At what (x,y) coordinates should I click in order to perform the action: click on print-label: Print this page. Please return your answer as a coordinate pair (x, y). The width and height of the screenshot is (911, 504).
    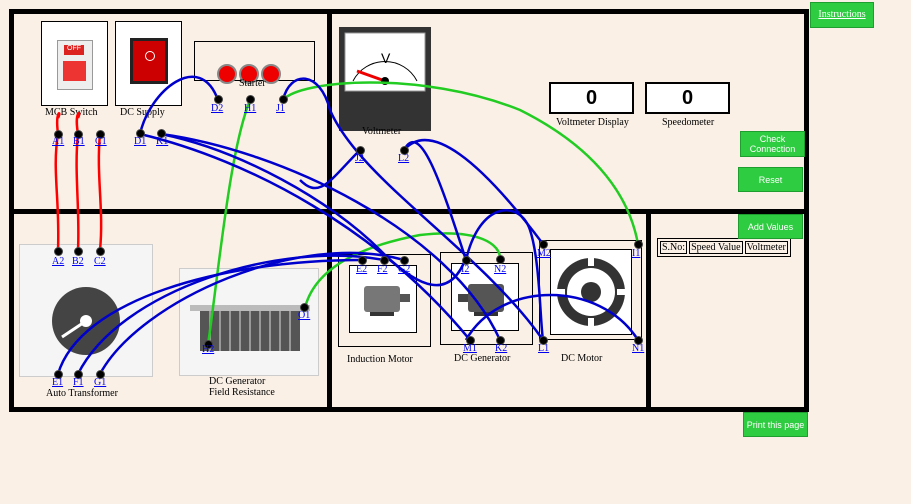
    Looking at the image, I should click on (775, 424).